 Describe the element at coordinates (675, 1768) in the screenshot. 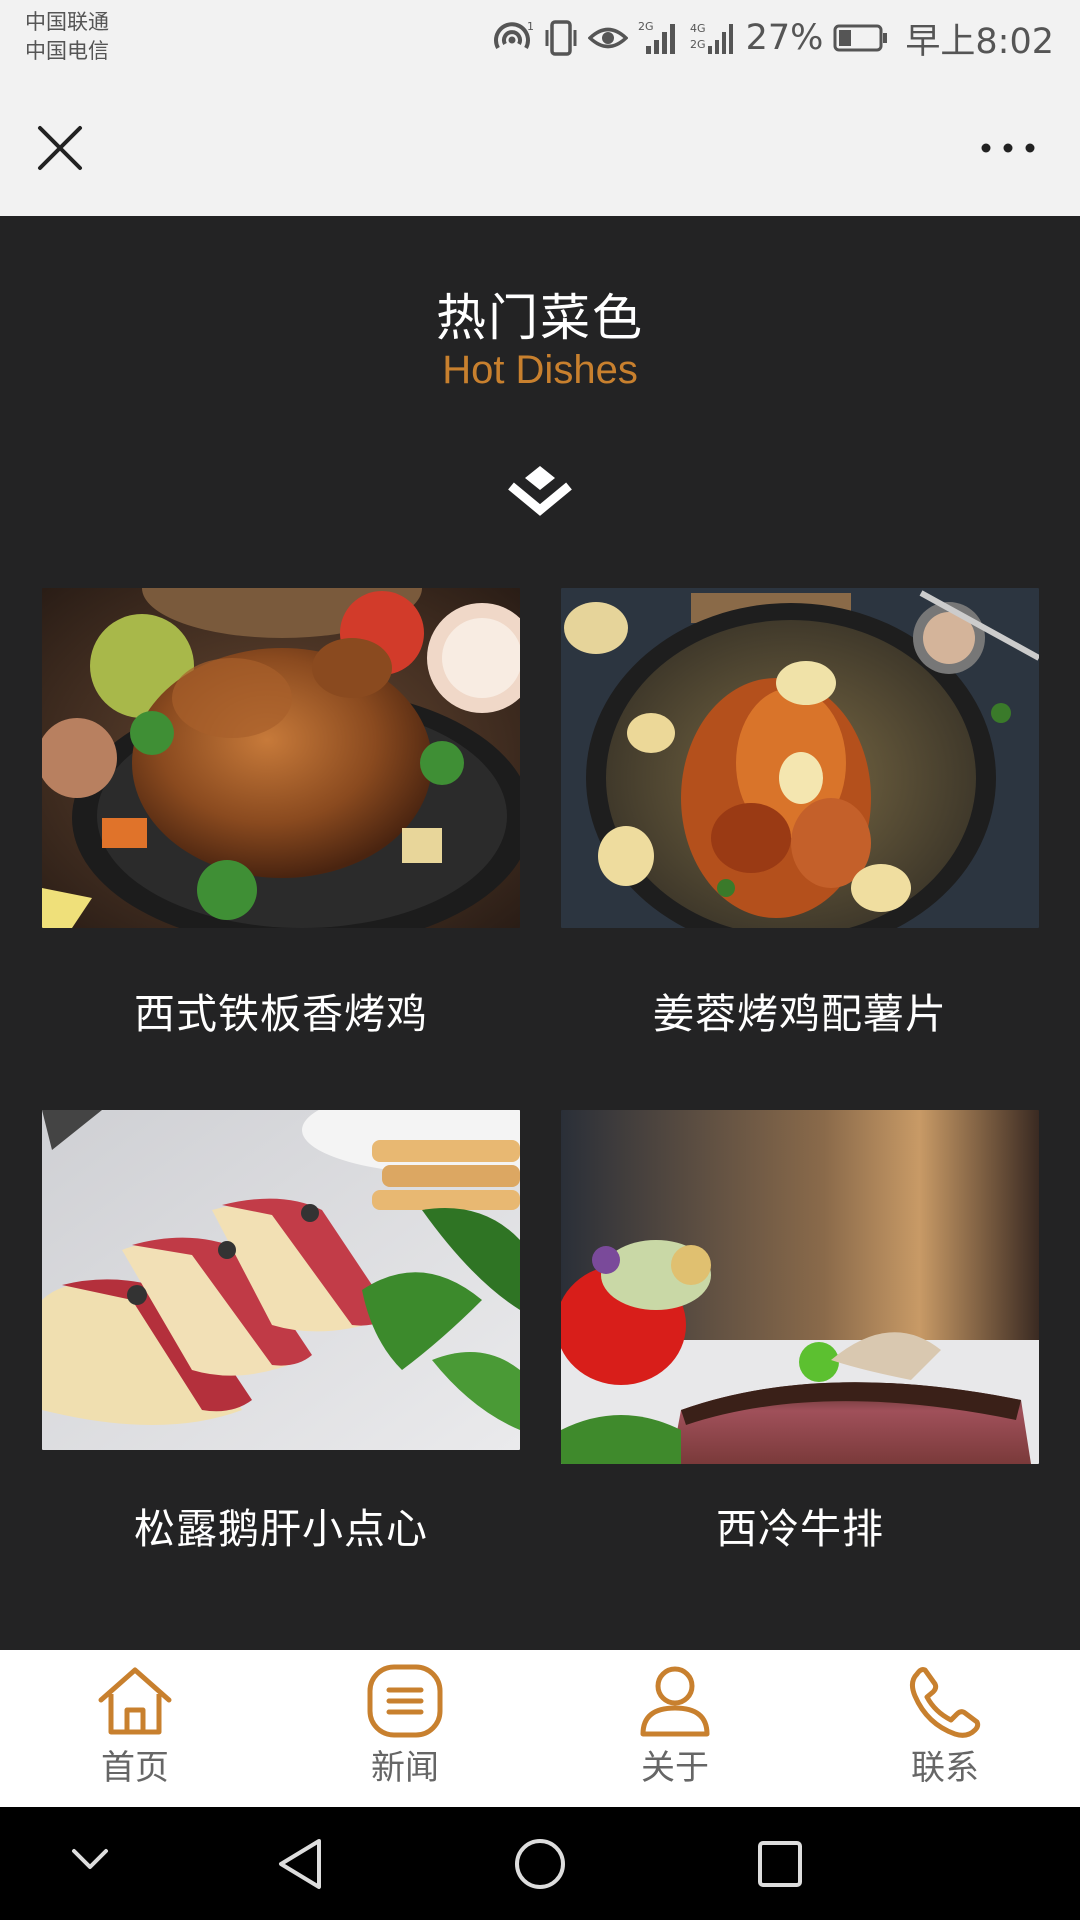

I see `tab-label: 关于` at that location.